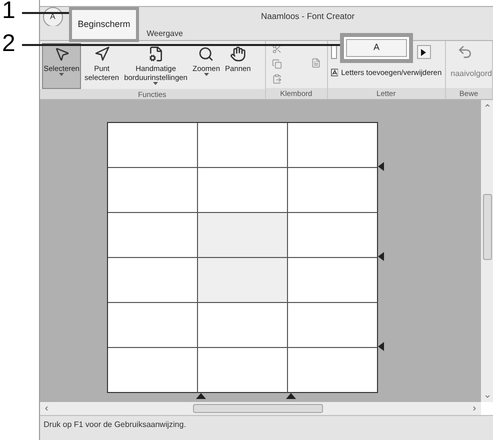 The height and width of the screenshot is (440, 493). I want to click on scroll-right-icon, so click(474, 408).